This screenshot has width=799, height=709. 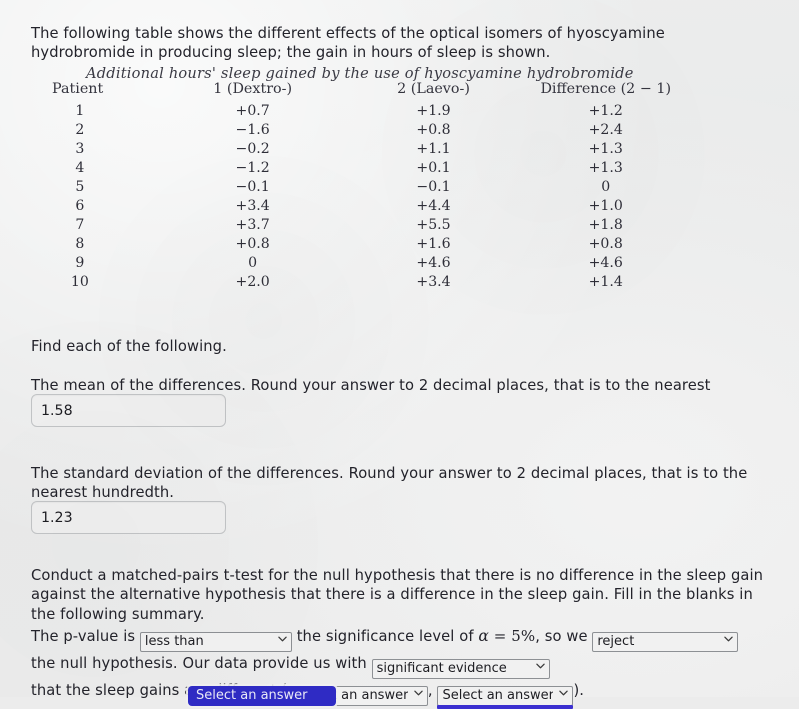 What do you see at coordinates (500, 636) in the screenshot?
I see `alpha-equals-sign: =` at bounding box center [500, 636].